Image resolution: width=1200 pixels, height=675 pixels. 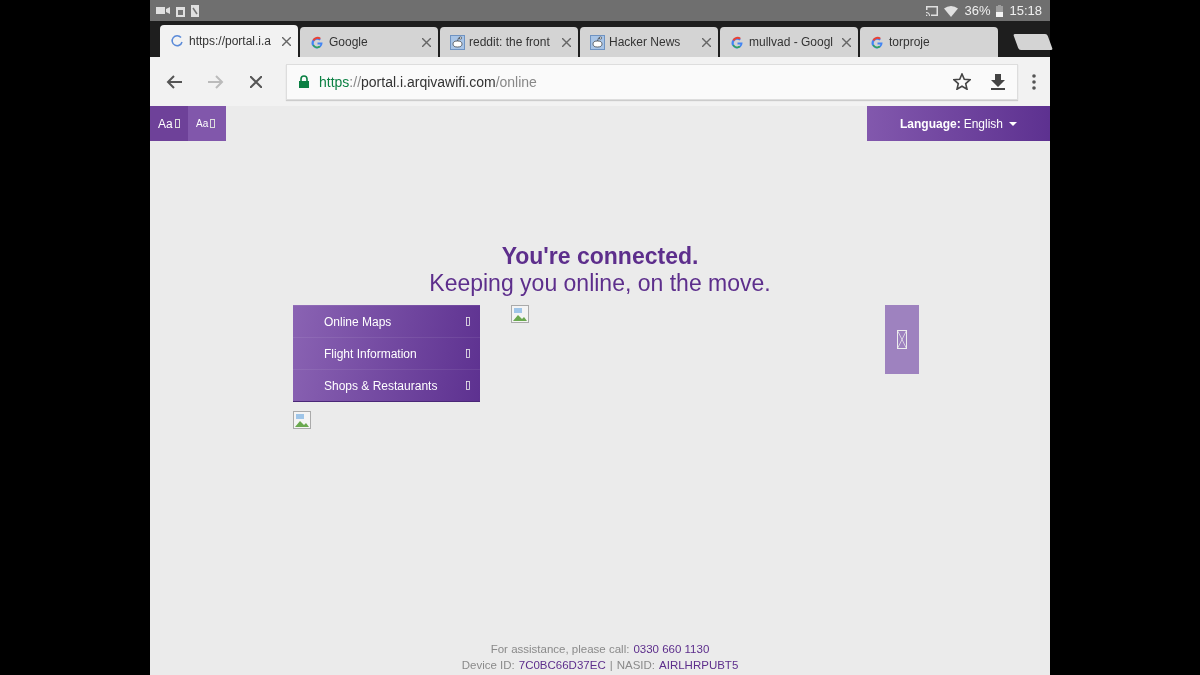 What do you see at coordinates (1000, 10) in the screenshot?
I see `battery-icon` at bounding box center [1000, 10].